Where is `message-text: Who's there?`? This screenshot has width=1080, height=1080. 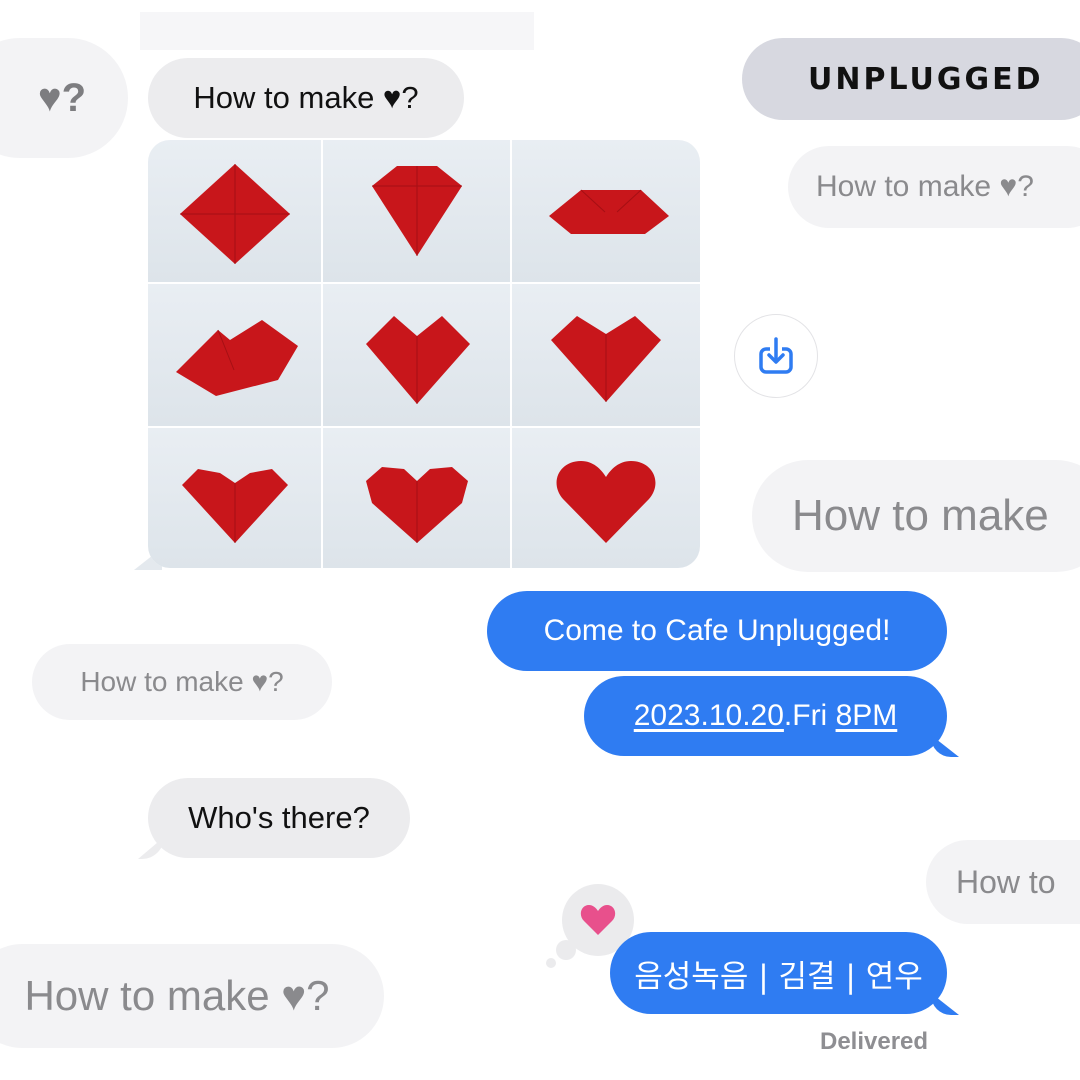 message-text: Who's there? is located at coordinates (279, 817).